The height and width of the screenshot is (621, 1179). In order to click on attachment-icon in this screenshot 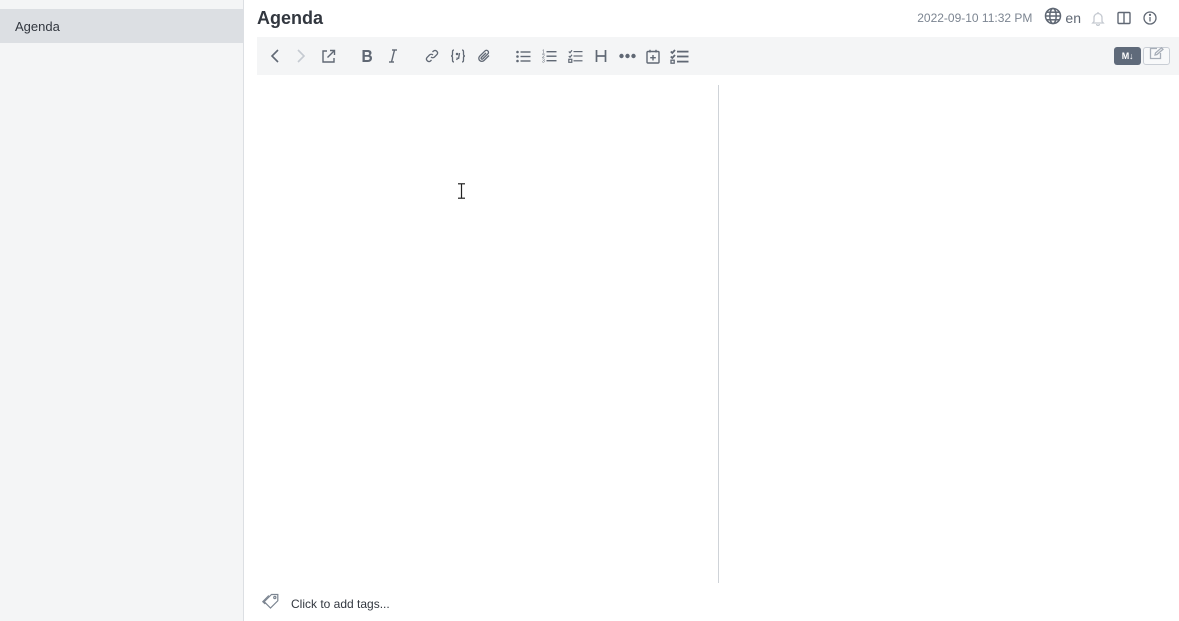, I will do `click(484, 56)`.